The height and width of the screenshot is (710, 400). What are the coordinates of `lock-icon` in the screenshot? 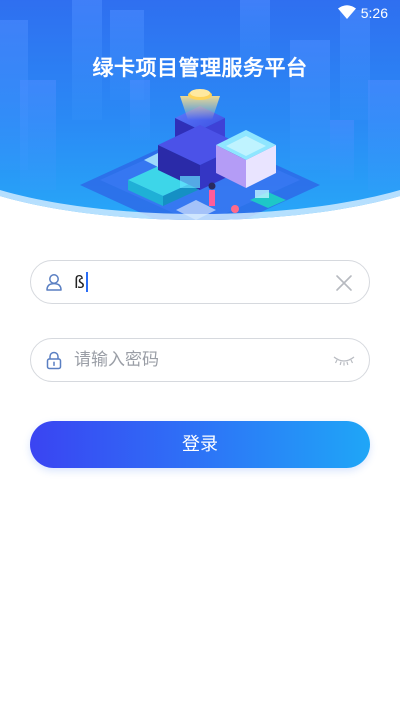 It's located at (54, 360).